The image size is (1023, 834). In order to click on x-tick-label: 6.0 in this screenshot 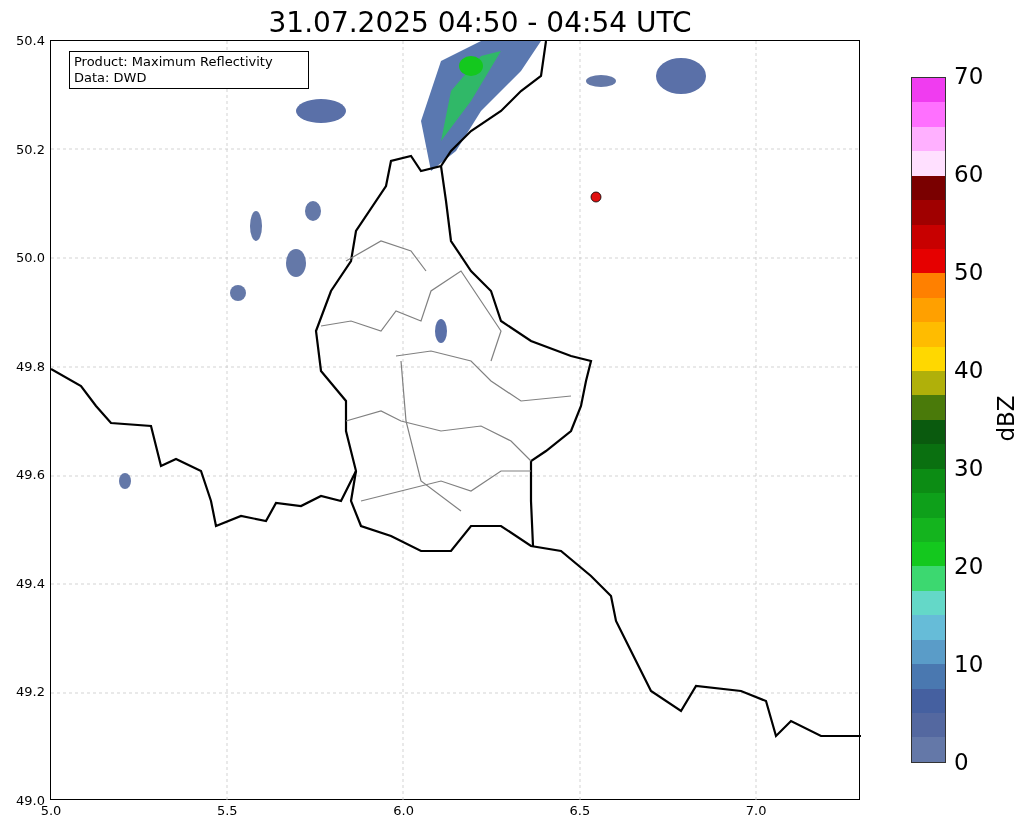, I will do `click(403, 810)`.